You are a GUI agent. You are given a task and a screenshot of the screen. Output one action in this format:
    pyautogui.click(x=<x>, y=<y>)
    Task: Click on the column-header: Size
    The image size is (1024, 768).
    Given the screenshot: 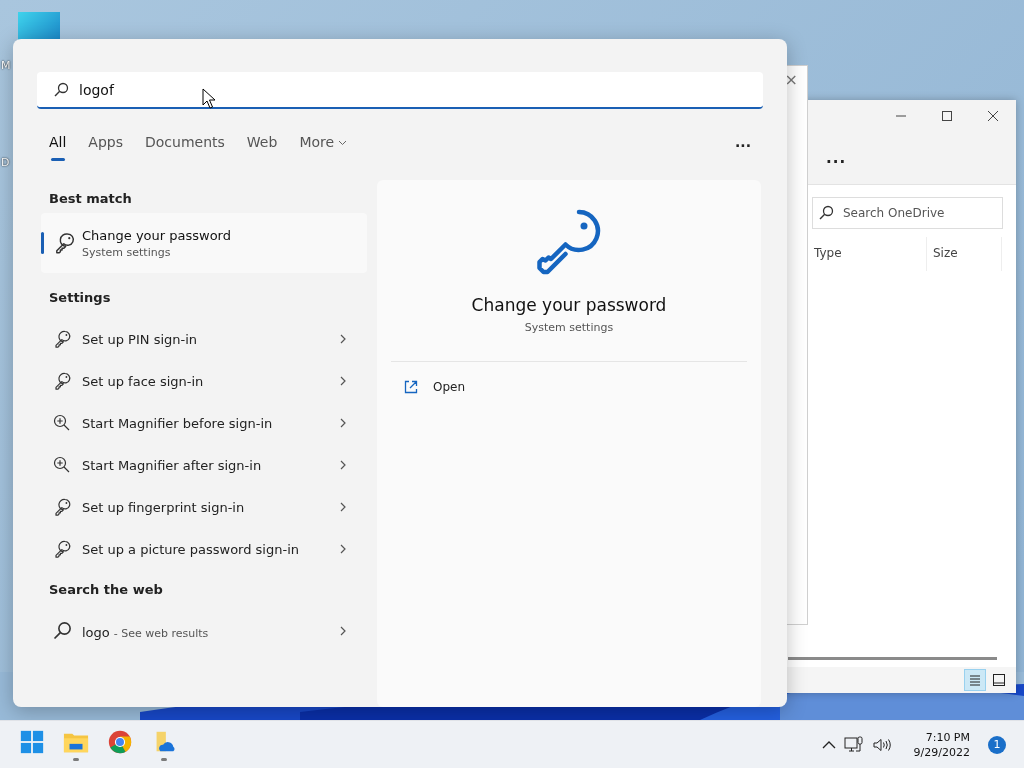 What is the action you would take?
    pyautogui.click(x=964, y=254)
    